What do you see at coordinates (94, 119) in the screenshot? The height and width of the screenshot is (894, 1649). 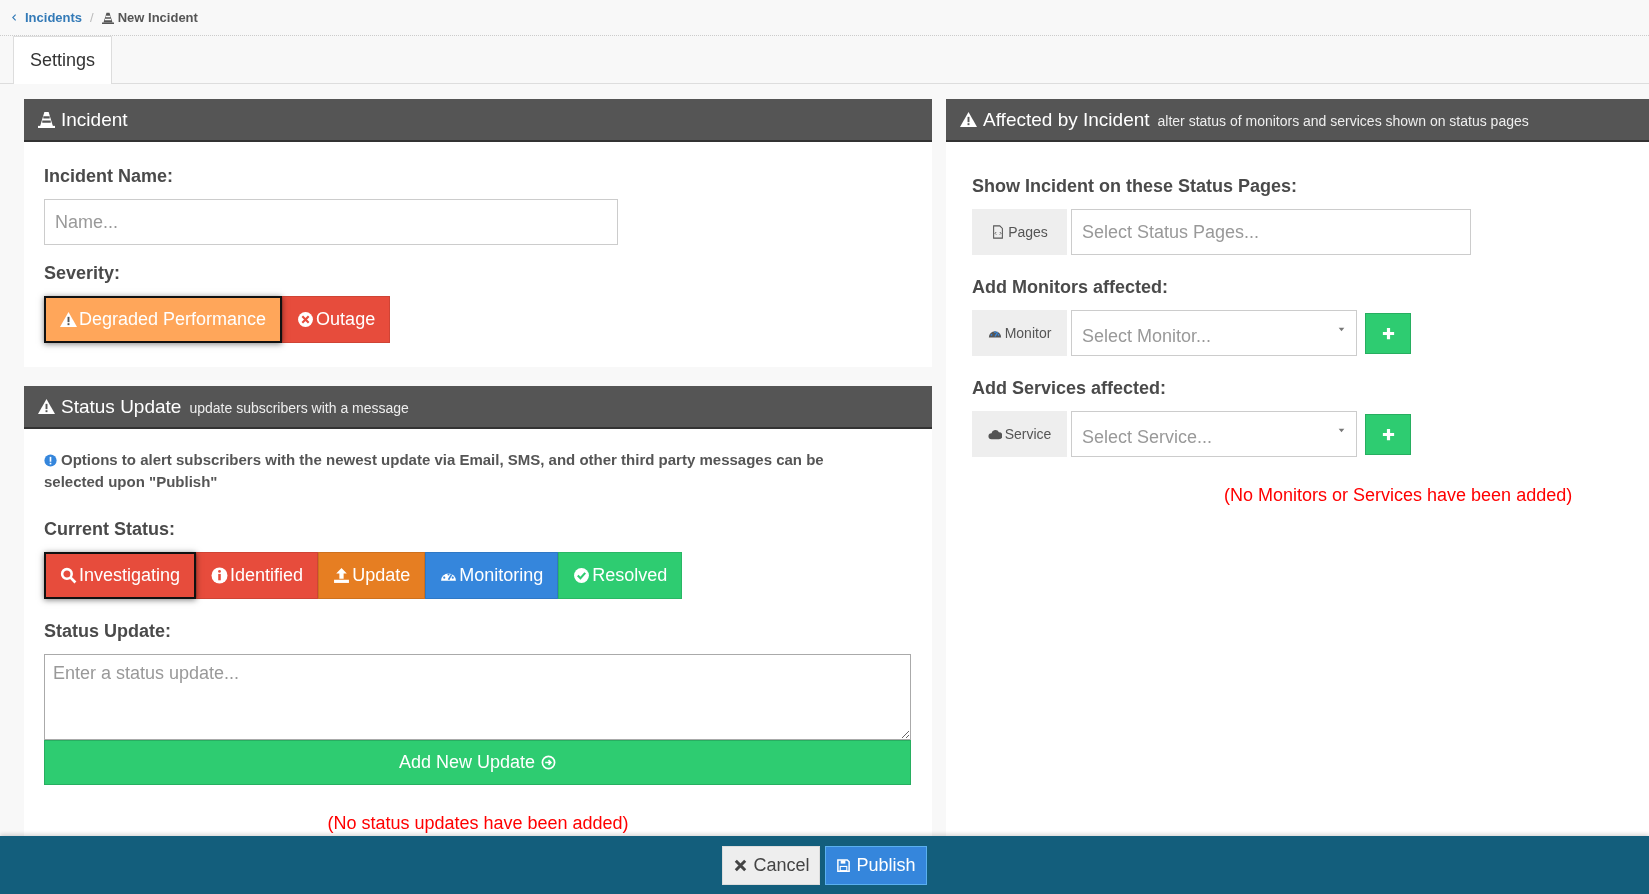 I see `panel-title: Incident` at bounding box center [94, 119].